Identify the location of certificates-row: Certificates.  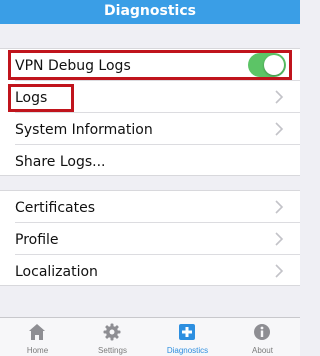
(150, 207).